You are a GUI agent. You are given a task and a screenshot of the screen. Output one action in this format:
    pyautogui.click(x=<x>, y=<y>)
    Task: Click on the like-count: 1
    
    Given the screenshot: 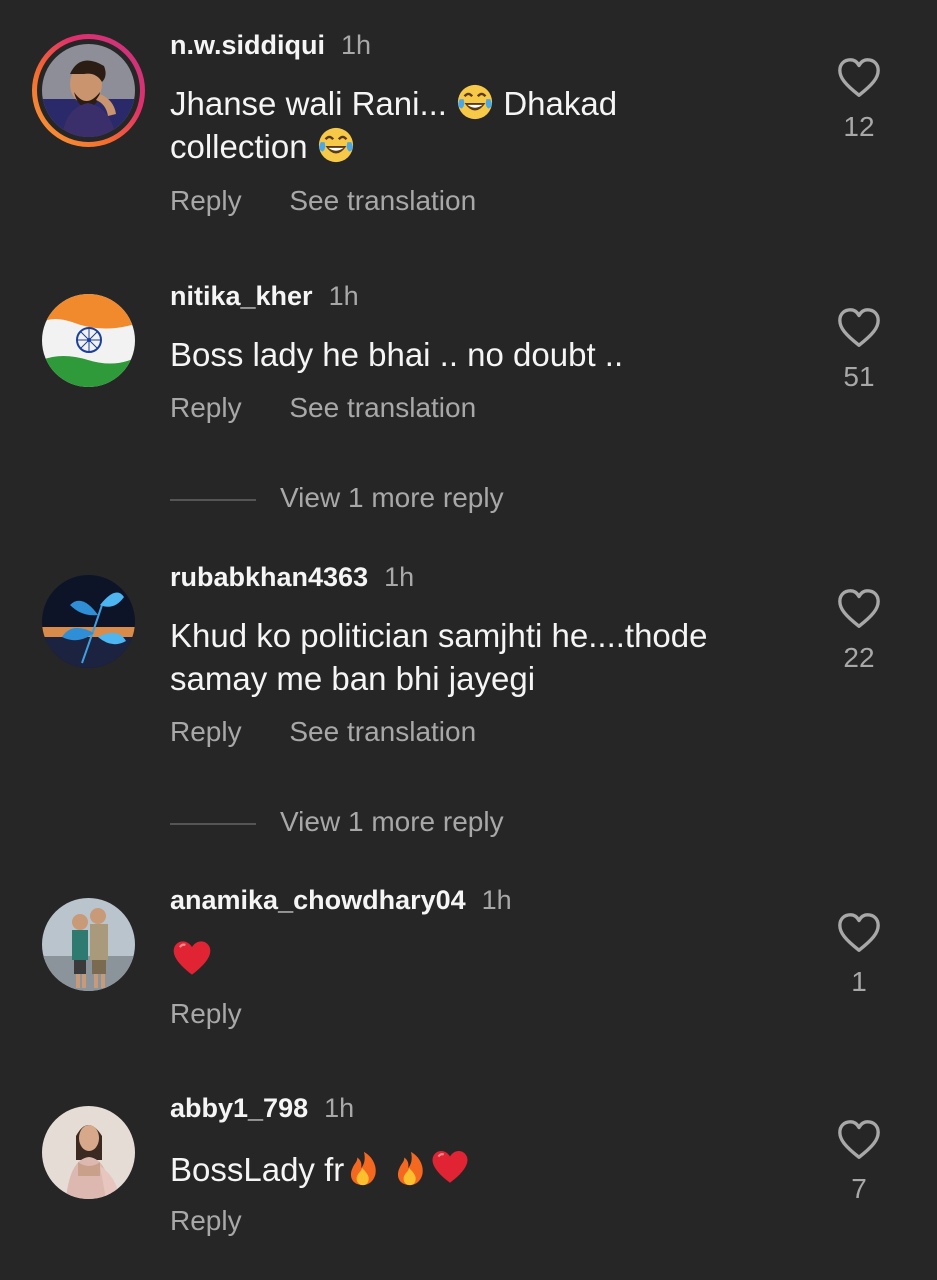 What is the action you would take?
    pyautogui.click(x=859, y=981)
    